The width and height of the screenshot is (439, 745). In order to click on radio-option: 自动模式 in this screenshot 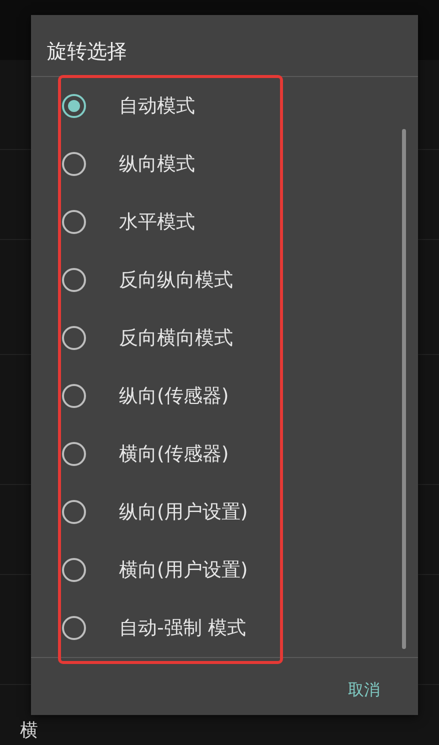, I will do `click(224, 106)`.